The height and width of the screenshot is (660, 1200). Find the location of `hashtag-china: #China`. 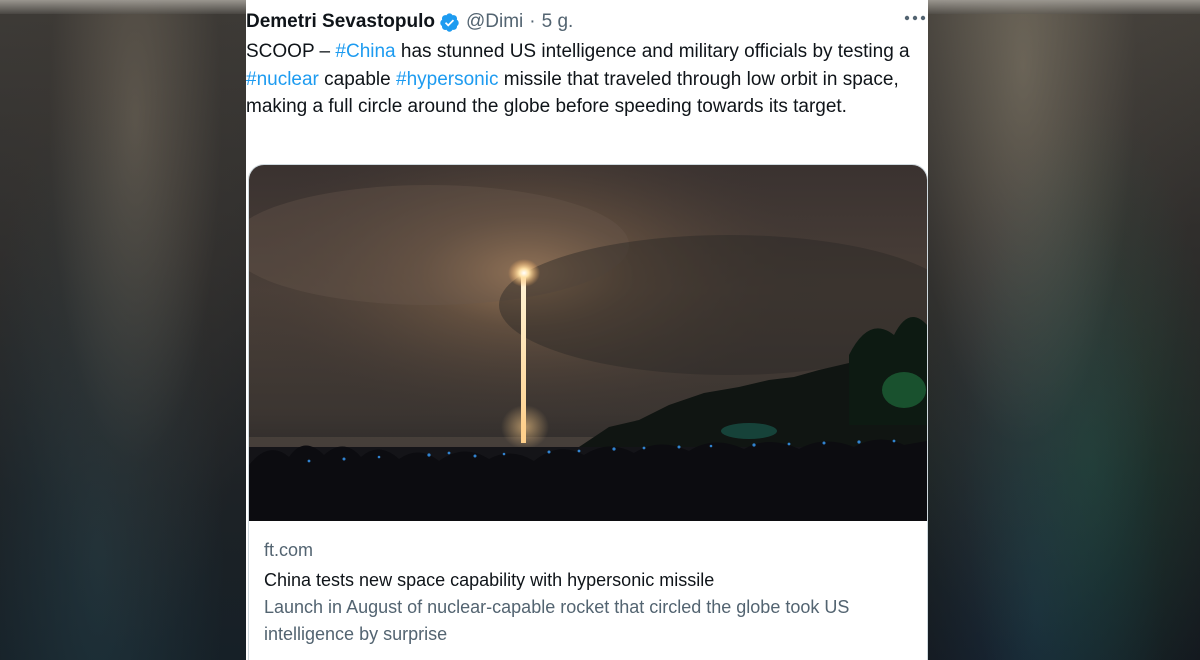

hashtag-china: #China is located at coordinates (365, 51).